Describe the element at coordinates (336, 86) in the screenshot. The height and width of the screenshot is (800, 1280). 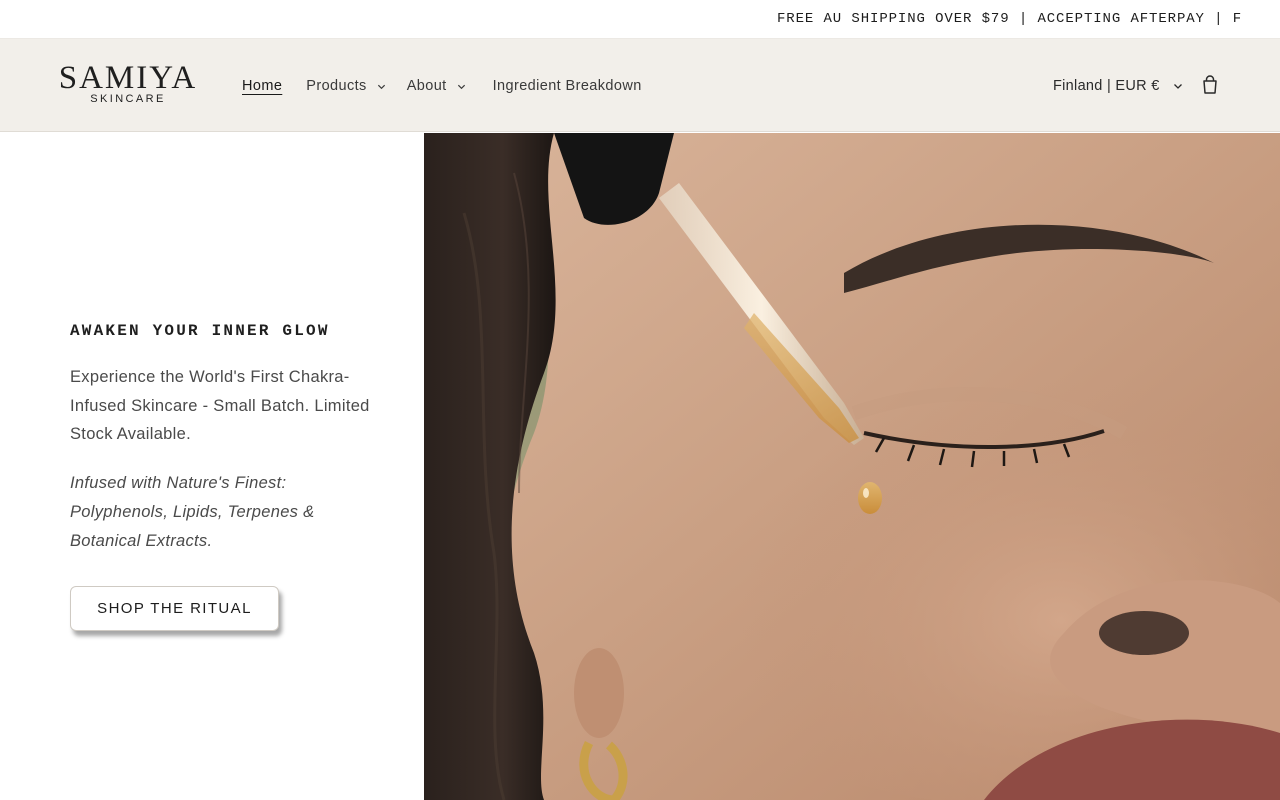
I see `nav-item-label: Products` at that location.